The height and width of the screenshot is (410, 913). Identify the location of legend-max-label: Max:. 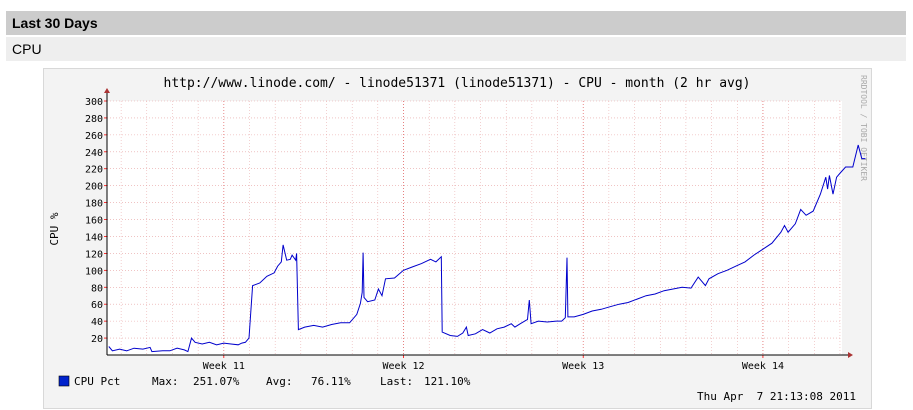
(165, 381).